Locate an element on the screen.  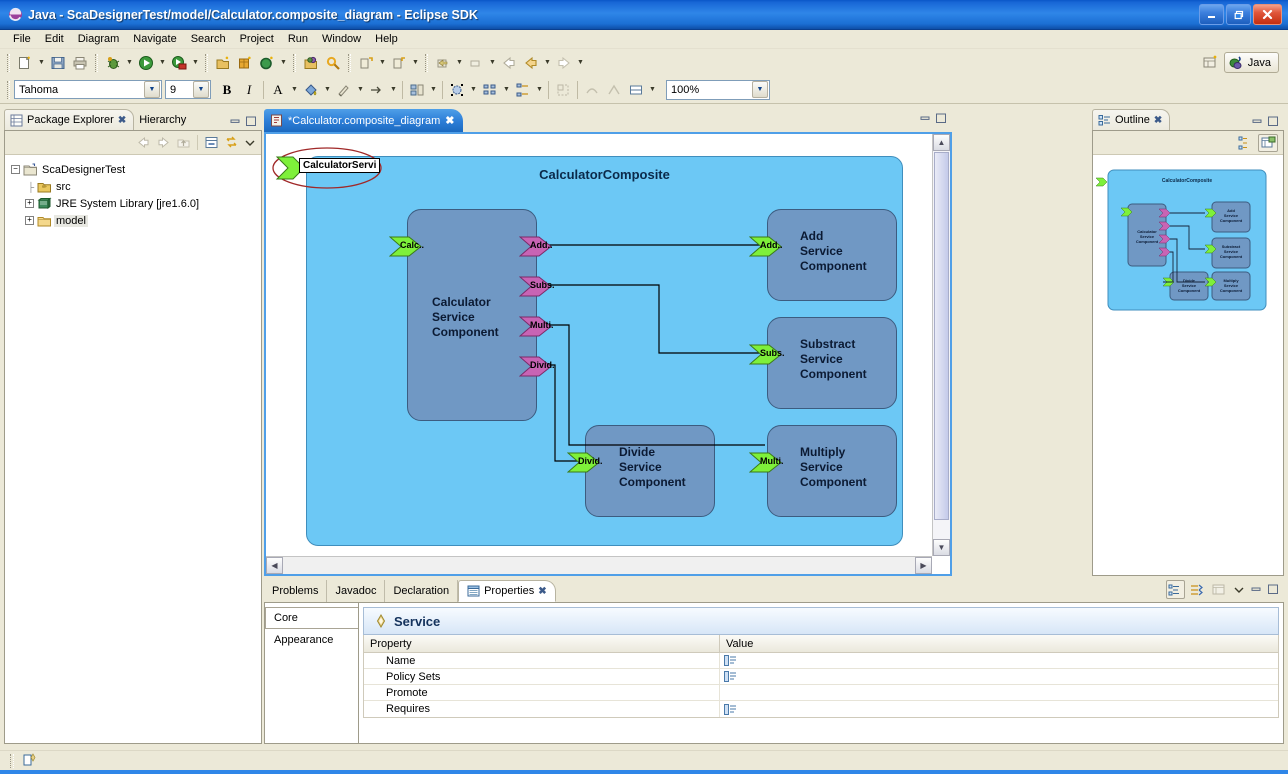
menu-navigate: Navigate is located at coordinates (154, 39).